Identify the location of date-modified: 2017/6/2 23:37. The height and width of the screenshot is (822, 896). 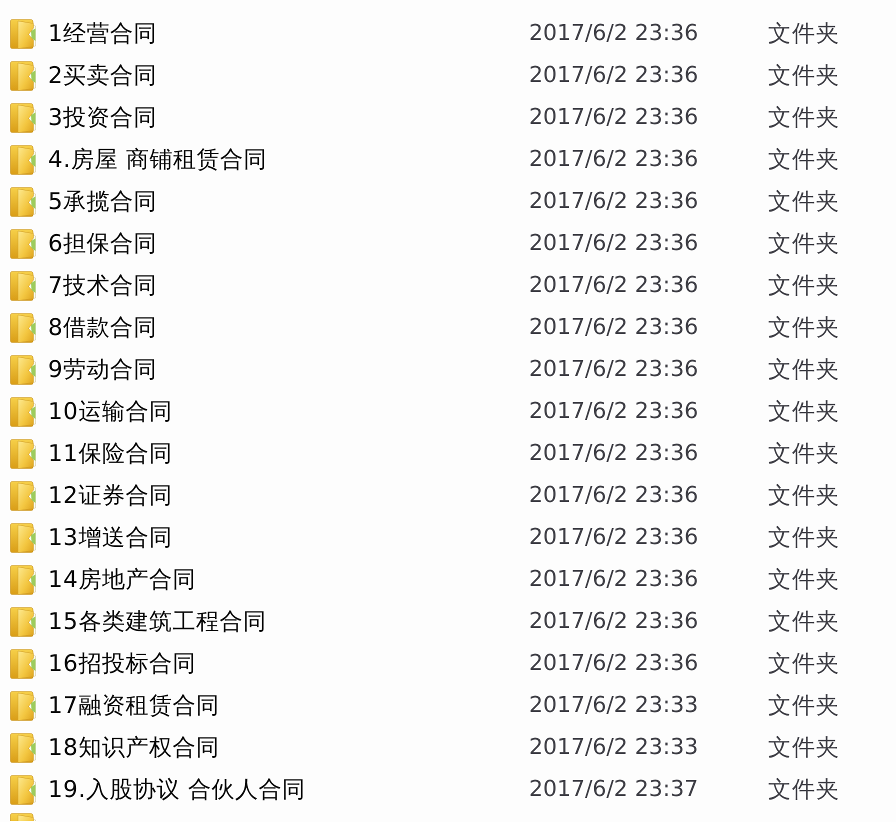
(613, 790).